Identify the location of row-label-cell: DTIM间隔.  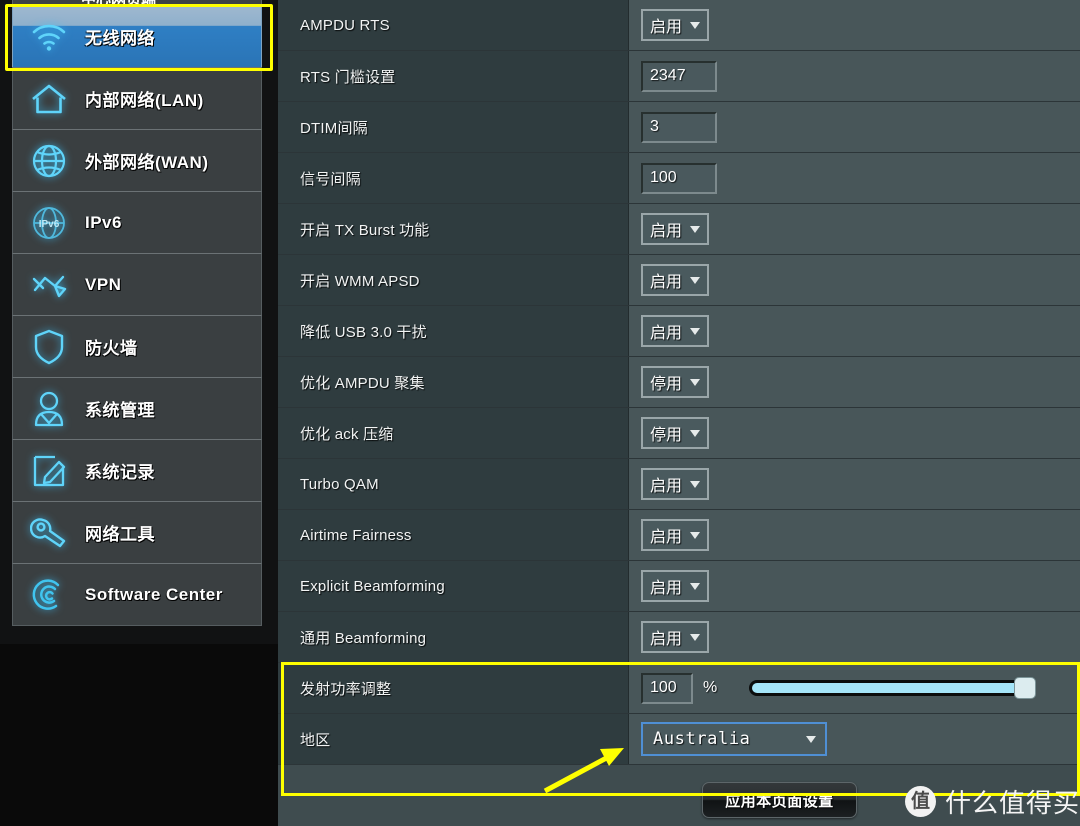
(453, 127).